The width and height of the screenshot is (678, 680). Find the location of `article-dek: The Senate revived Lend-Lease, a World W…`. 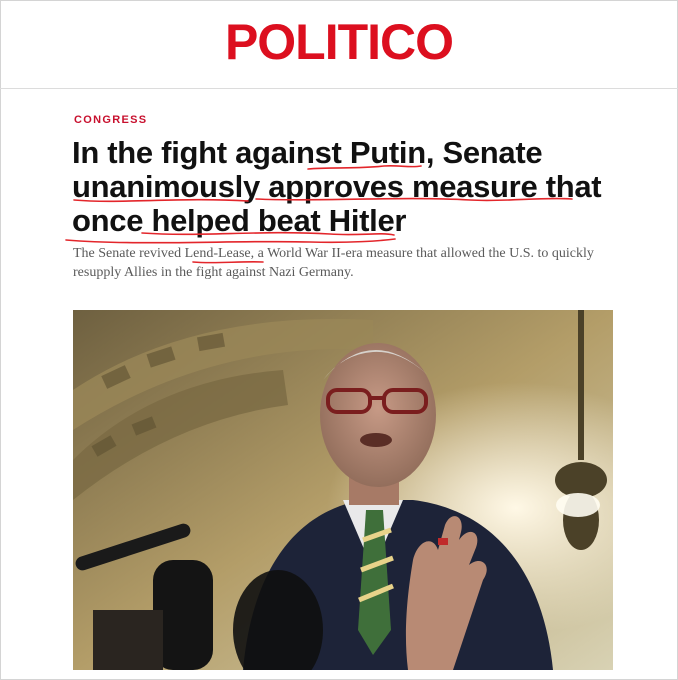

article-dek: The Senate revived Lend-Lease, a World W… is located at coordinates (333, 263).